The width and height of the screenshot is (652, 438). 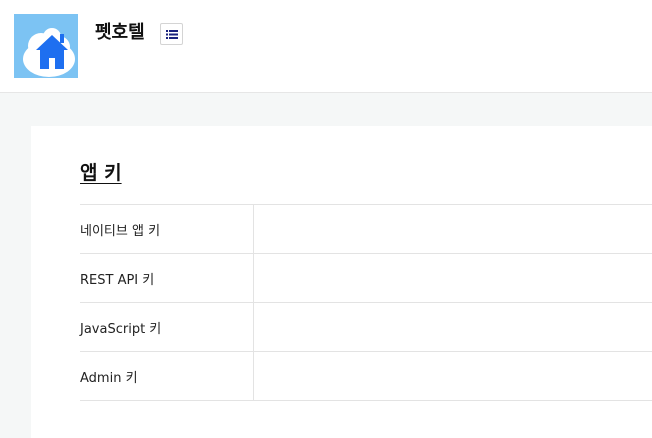 I want to click on table-row: REST API 키, so click(x=366, y=278).